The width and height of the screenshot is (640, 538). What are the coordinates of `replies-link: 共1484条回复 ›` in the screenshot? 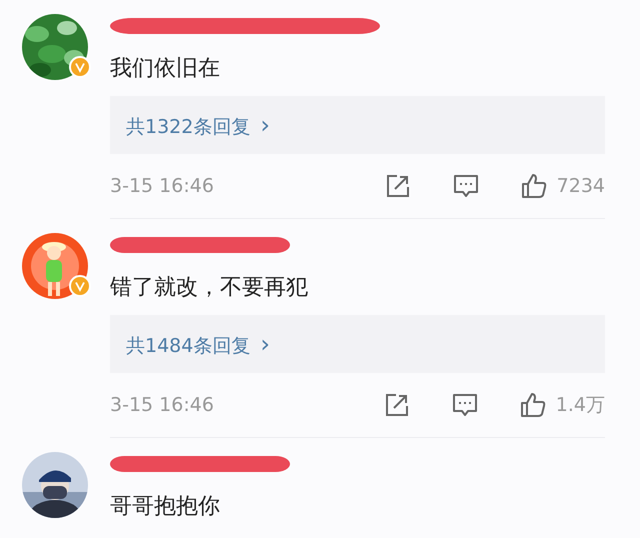 It's located at (357, 344).